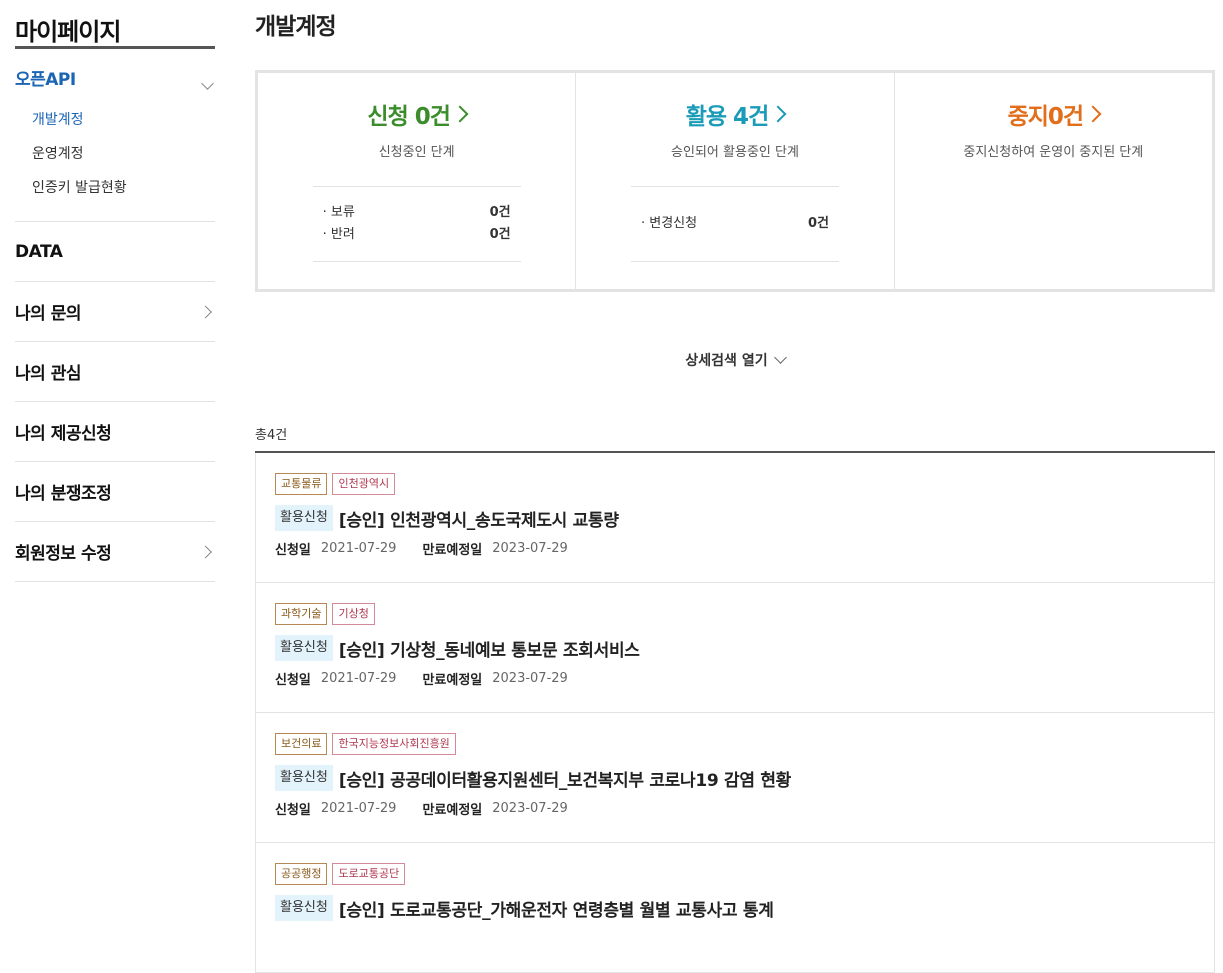  Describe the element at coordinates (115, 432) in the screenshot. I see `sidebar-item-my-provision: 나의 제공신청` at that location.